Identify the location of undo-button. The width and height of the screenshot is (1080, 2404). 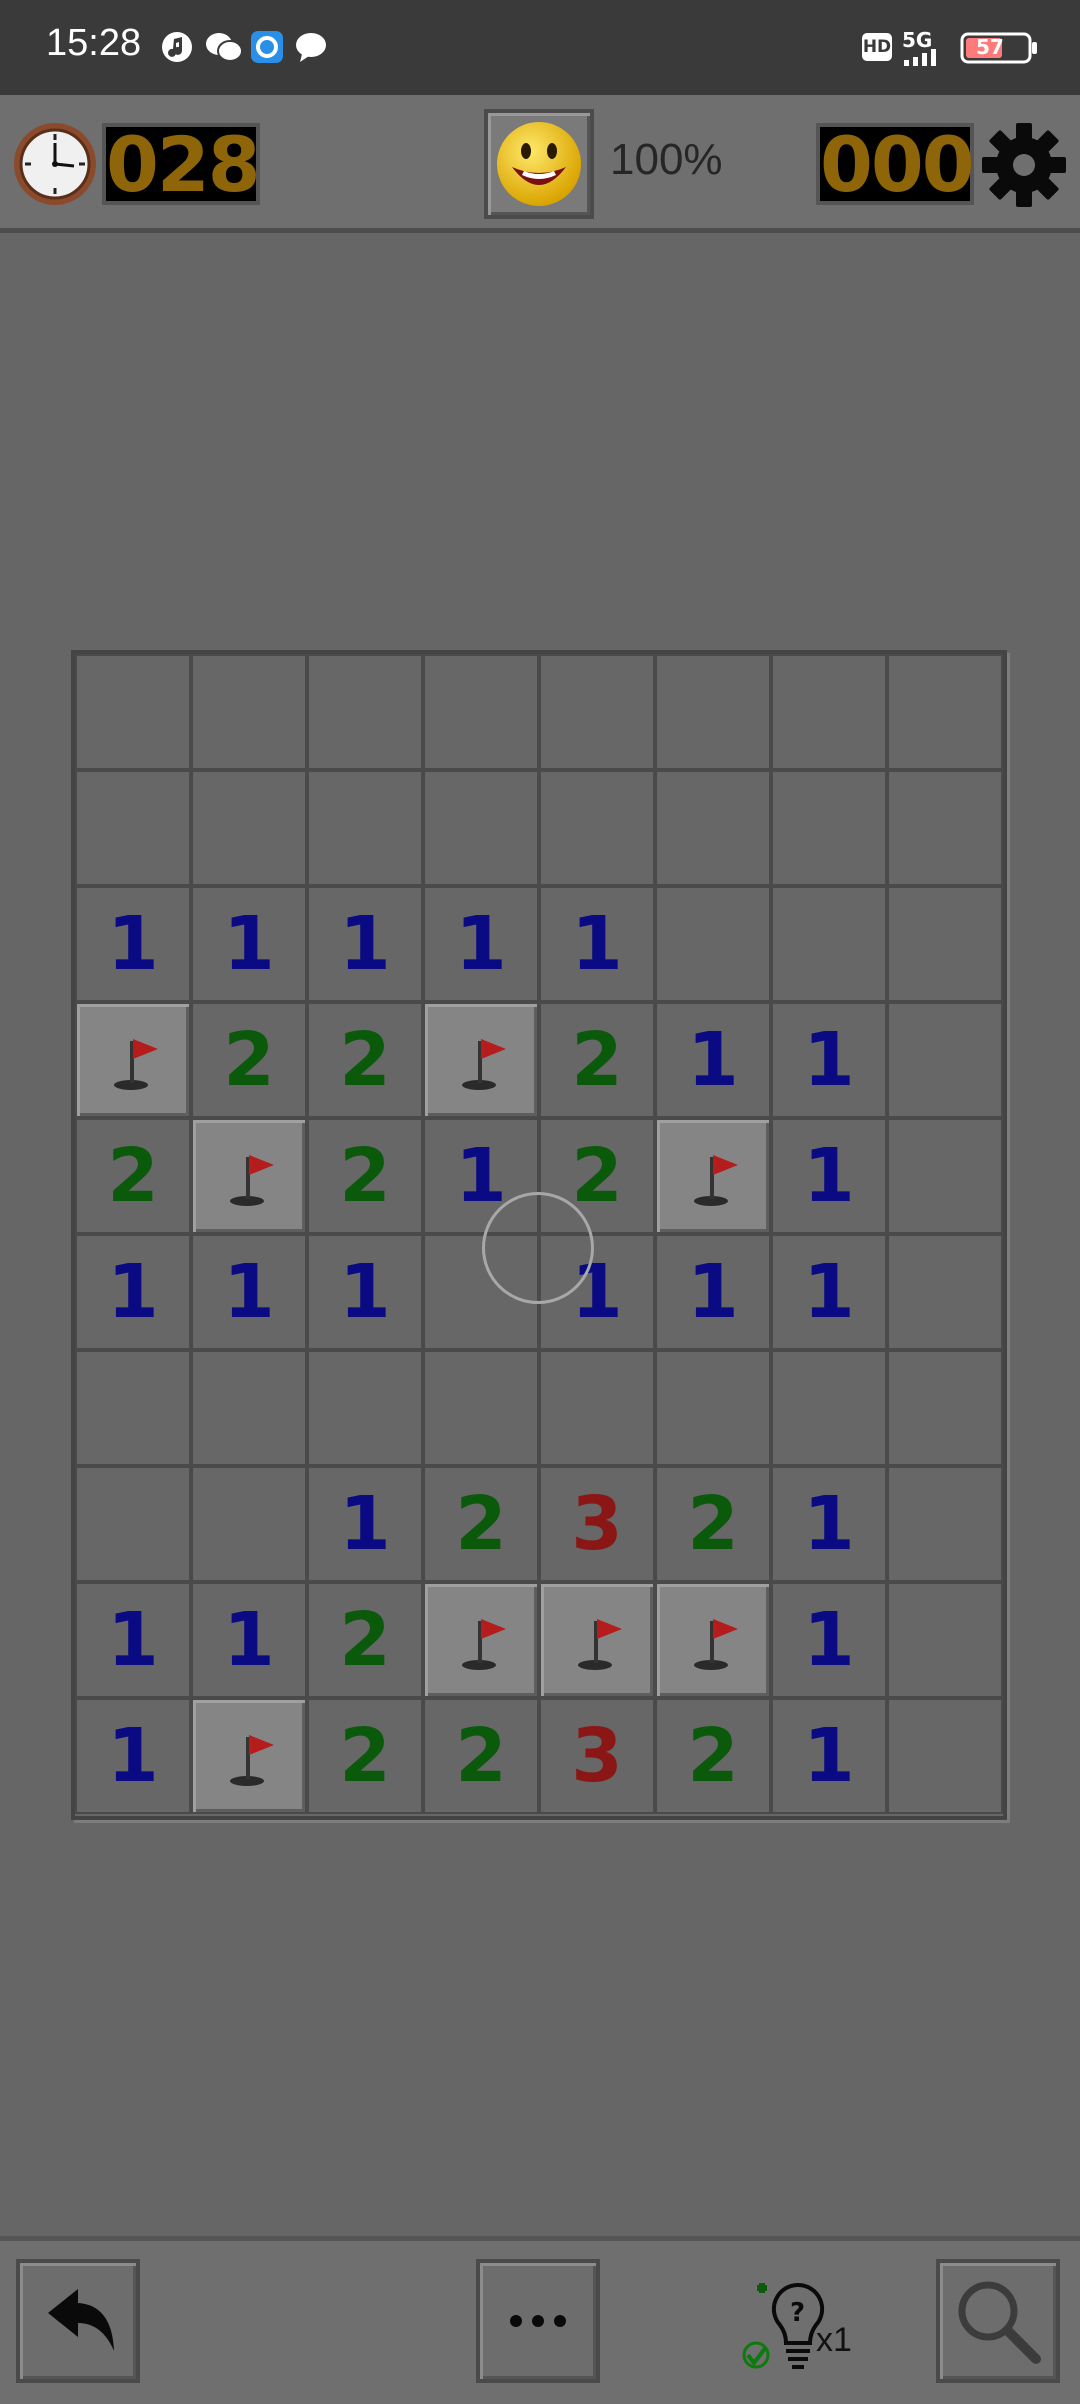
(78, 2321).